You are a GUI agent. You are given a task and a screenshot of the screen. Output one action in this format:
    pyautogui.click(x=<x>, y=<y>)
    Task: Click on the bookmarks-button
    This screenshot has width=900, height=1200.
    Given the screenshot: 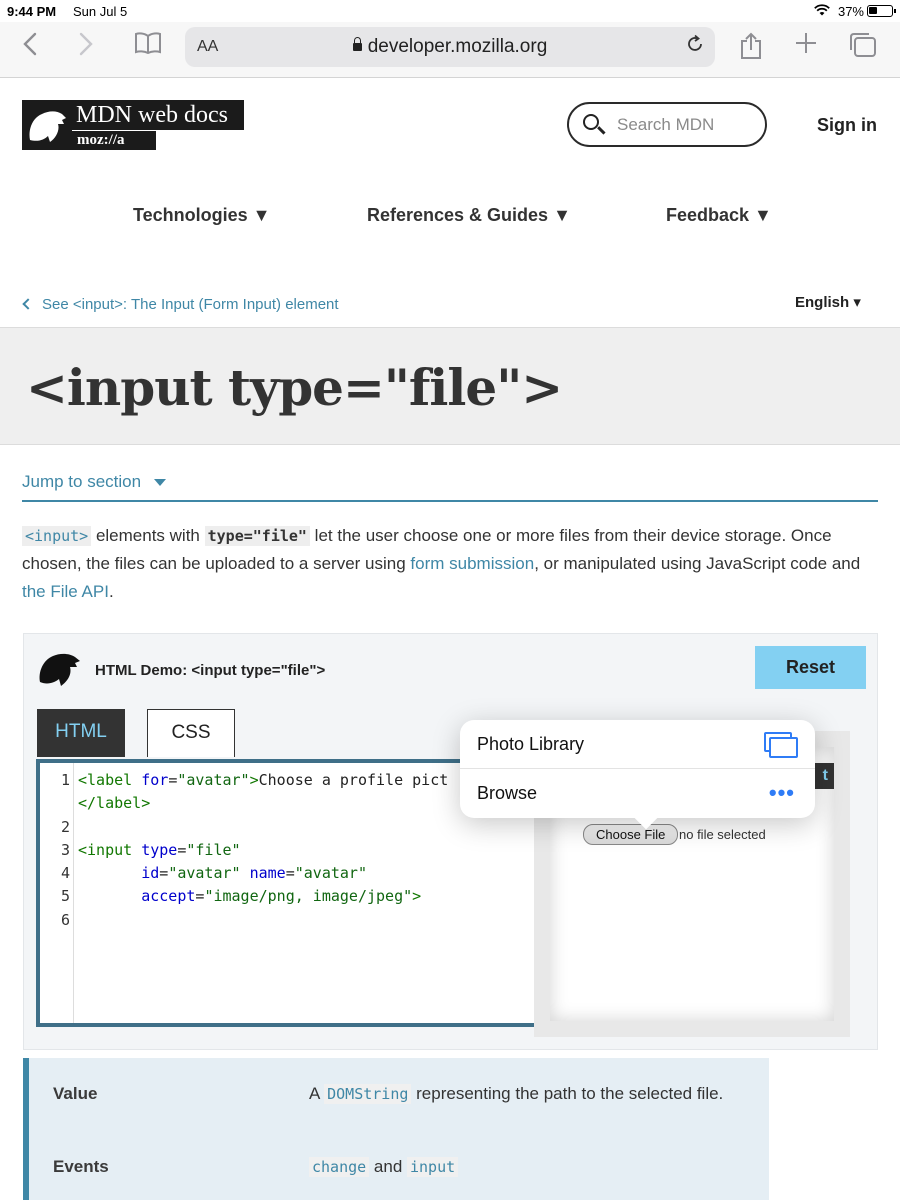 What is the action you would take?
    pyautogui.click(x=148, y=47)
    